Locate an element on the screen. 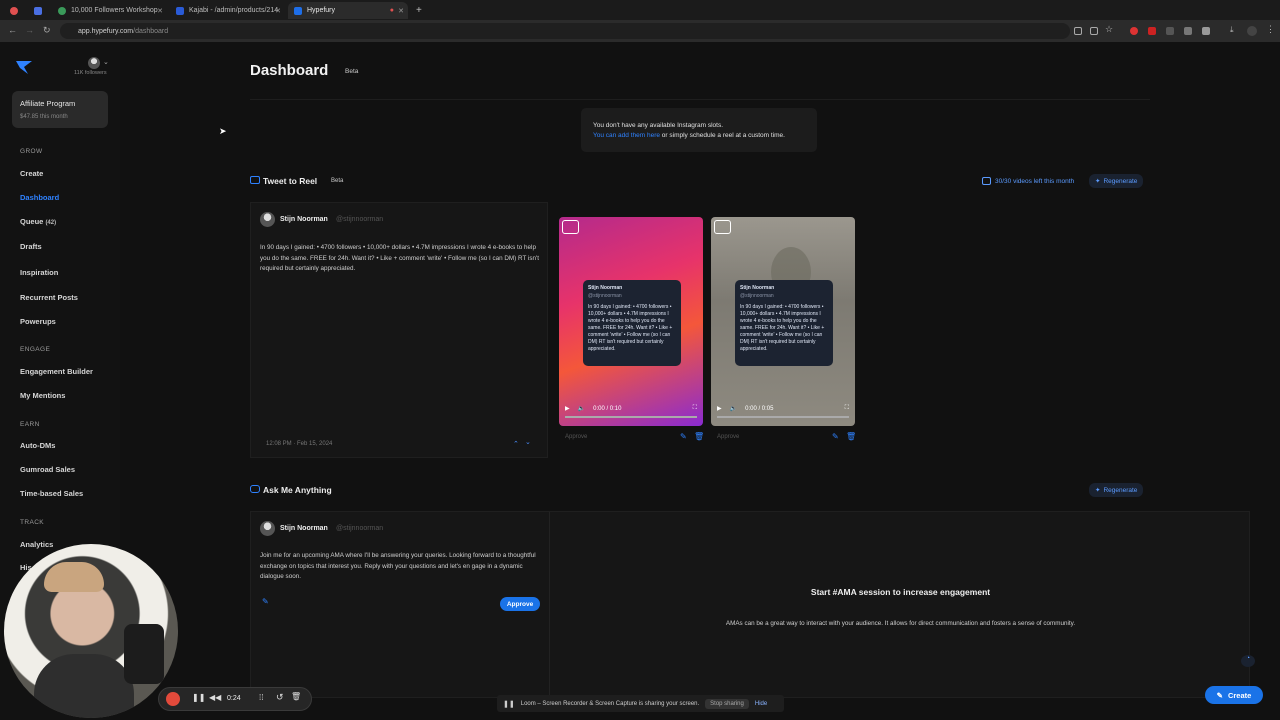 The width and height of the screenshot is (1280, 720). address-bar-row: ← → ↻ app.hypefury.com/dashboard ☆ ⤓ ⋮ is located at coordinates (640, 31).